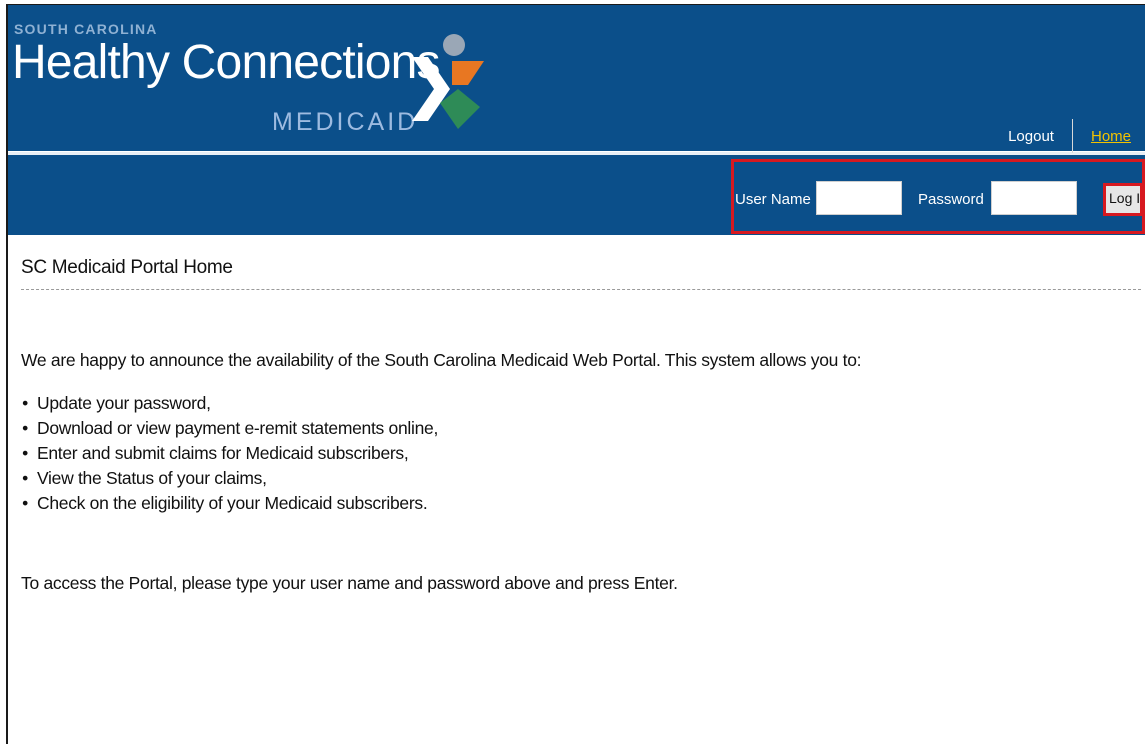 This screenshot has width=1145, height=744. Describe the element at coordinates (773, 199) in the screenshot. I see `username-label: User Name` at that location.